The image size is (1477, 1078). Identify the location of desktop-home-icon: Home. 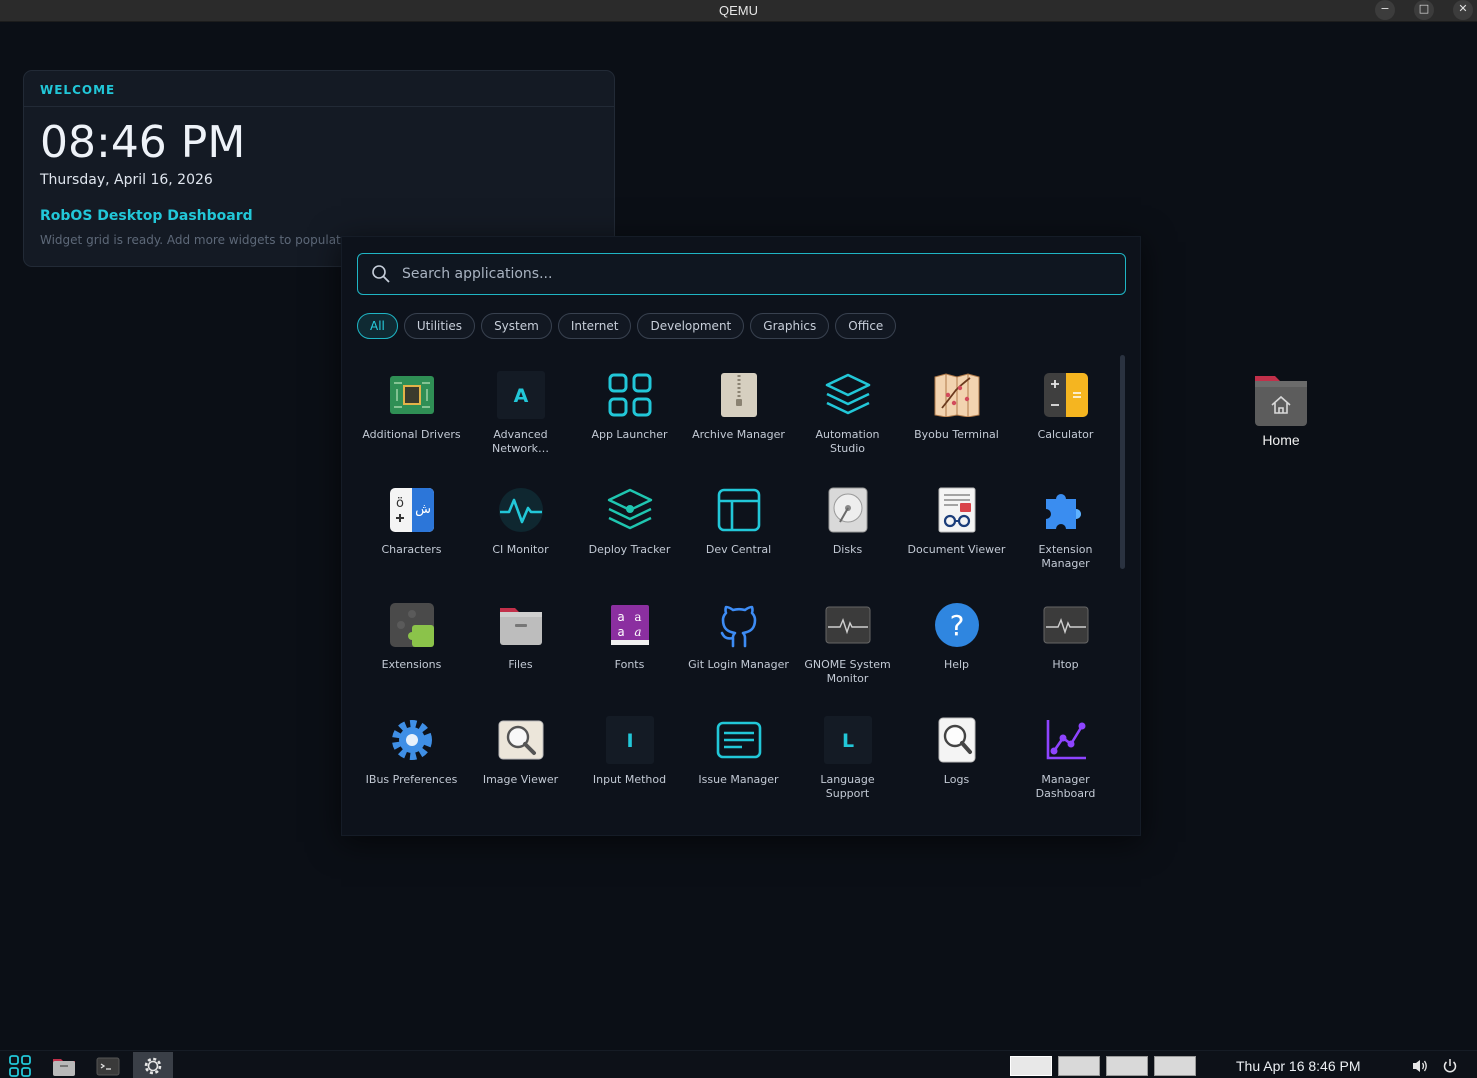
(1281, 409).